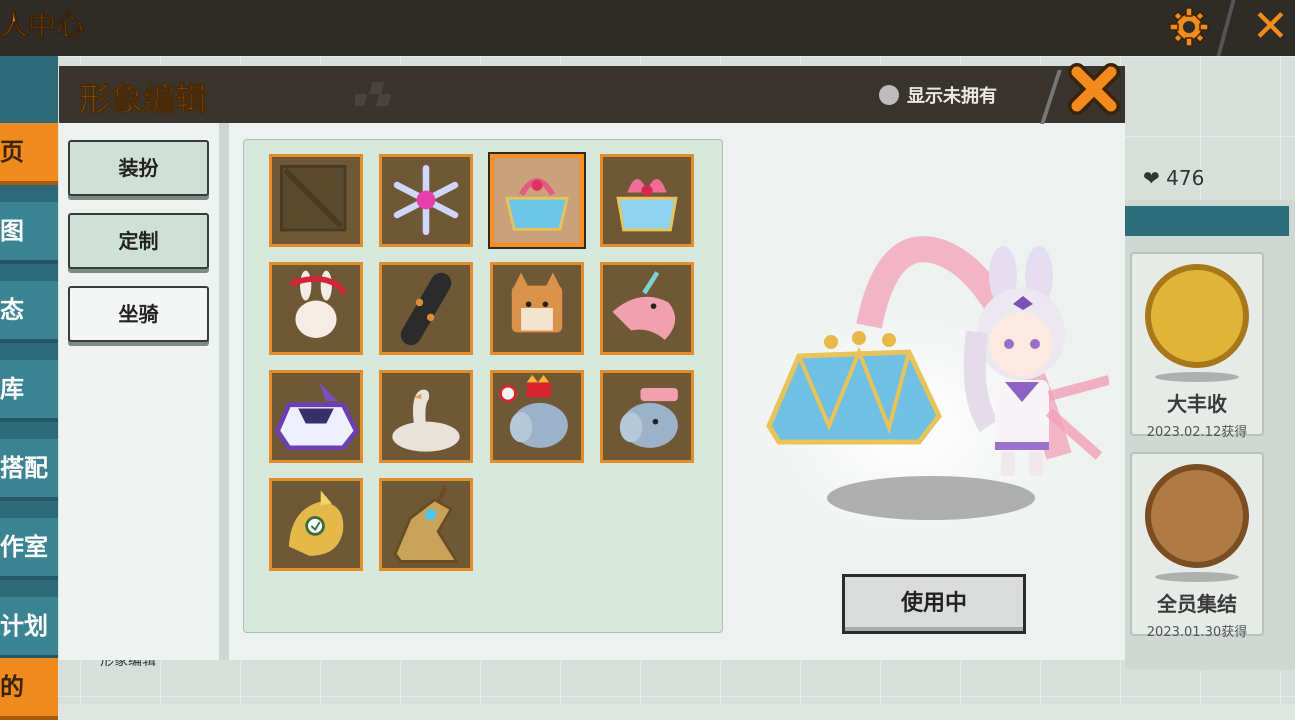  I want to click on skateboard-icon, so click(426, 309).